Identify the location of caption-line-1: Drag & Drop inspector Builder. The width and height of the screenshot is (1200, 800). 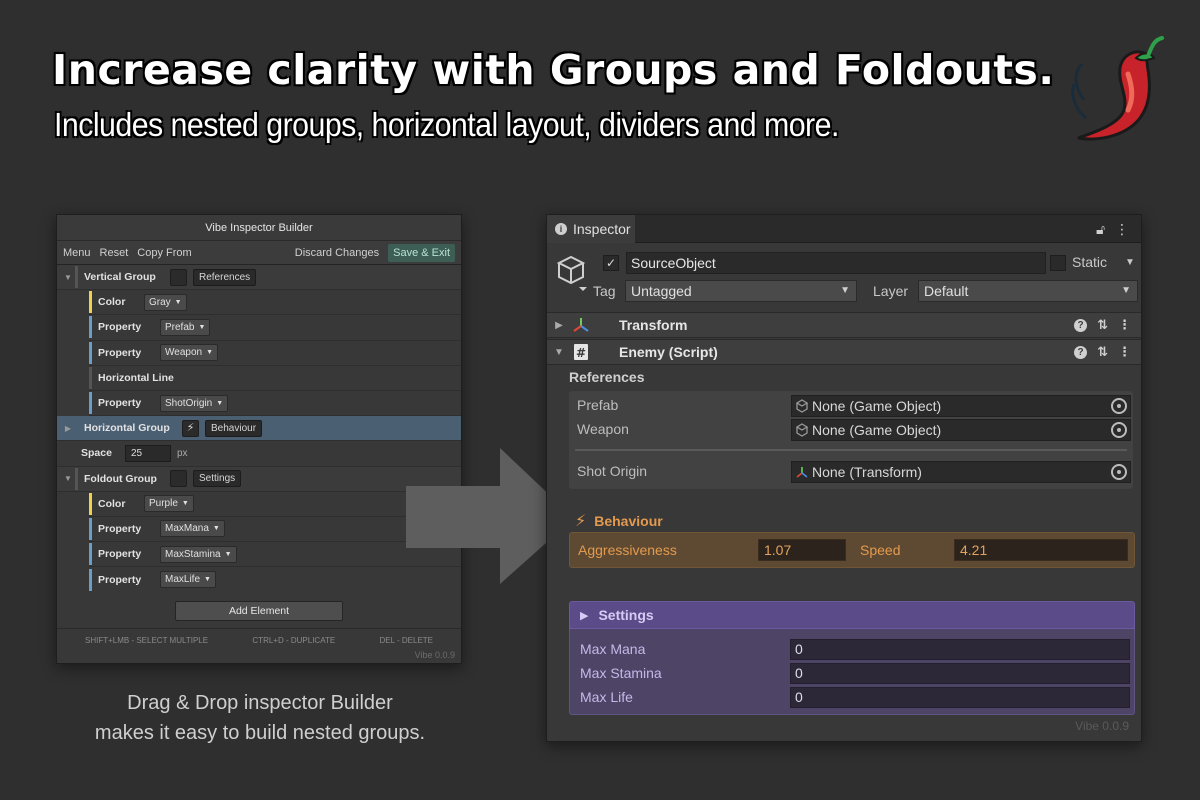
(260, 703).